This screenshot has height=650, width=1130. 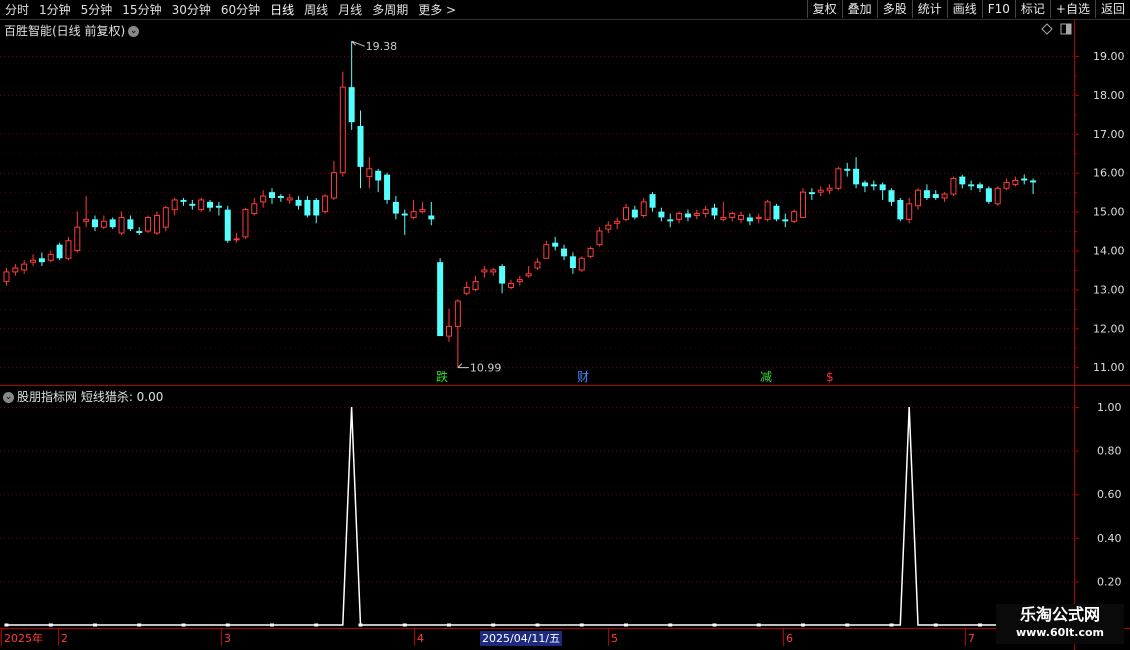 What do you see at coordinates (1047, 29) in the screenshot?
I see `diamond-icon` at bounding box center [1047, 29].